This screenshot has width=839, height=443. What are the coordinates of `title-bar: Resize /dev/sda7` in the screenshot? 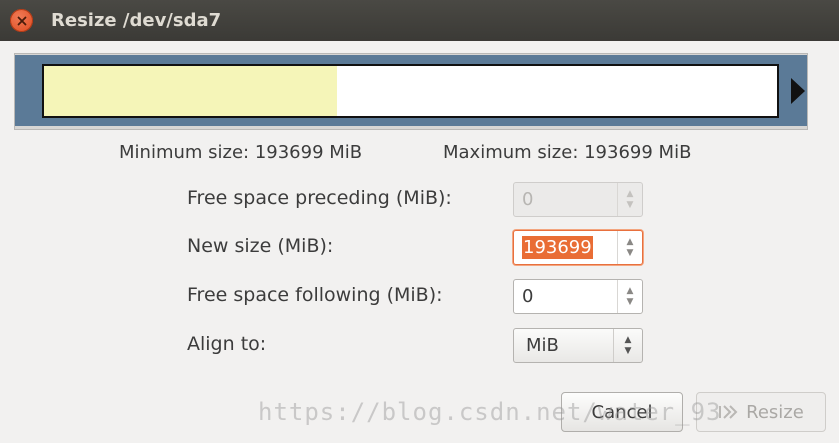 It's located at (419, 20).